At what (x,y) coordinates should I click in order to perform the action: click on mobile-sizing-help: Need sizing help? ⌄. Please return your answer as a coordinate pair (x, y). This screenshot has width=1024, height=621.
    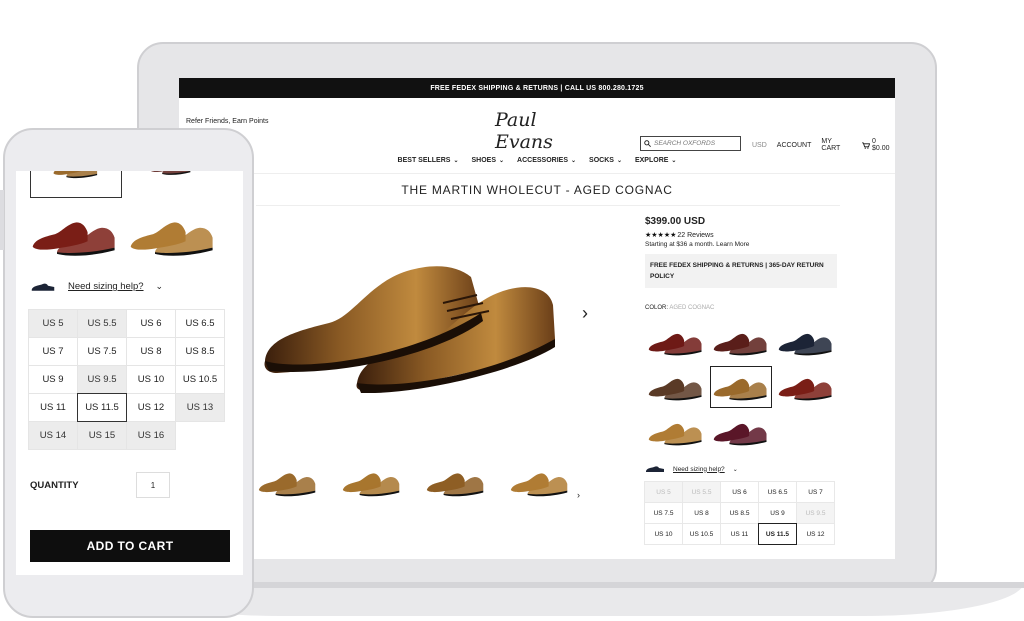
    Looking at the image, I should click on (96, 286).